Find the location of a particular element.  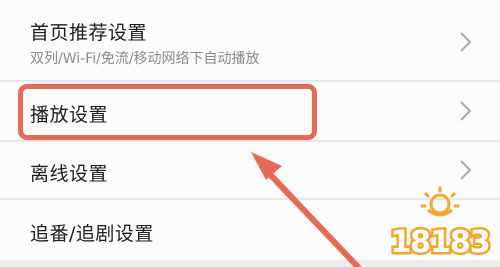

watermark-logo: 18183 is located at coordinates (440, 224).